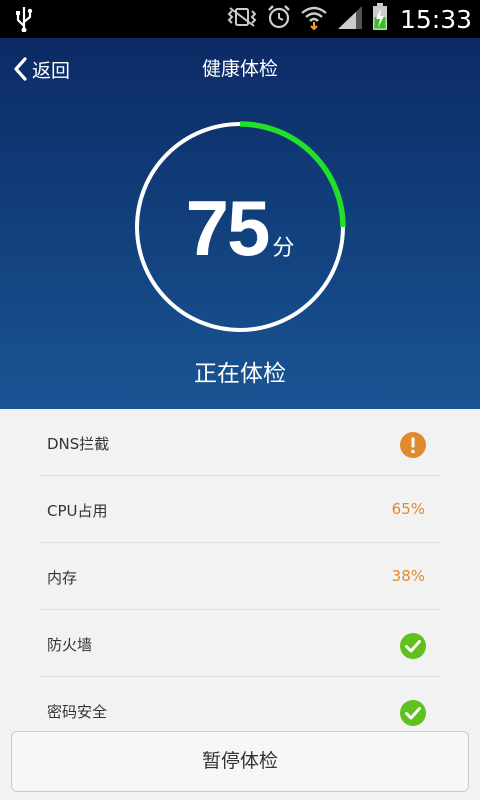 This screenshot has width=480, height=800. Describe the element at coordinates (24, 21) in the screenshot. I see `usb-icon` at that location.